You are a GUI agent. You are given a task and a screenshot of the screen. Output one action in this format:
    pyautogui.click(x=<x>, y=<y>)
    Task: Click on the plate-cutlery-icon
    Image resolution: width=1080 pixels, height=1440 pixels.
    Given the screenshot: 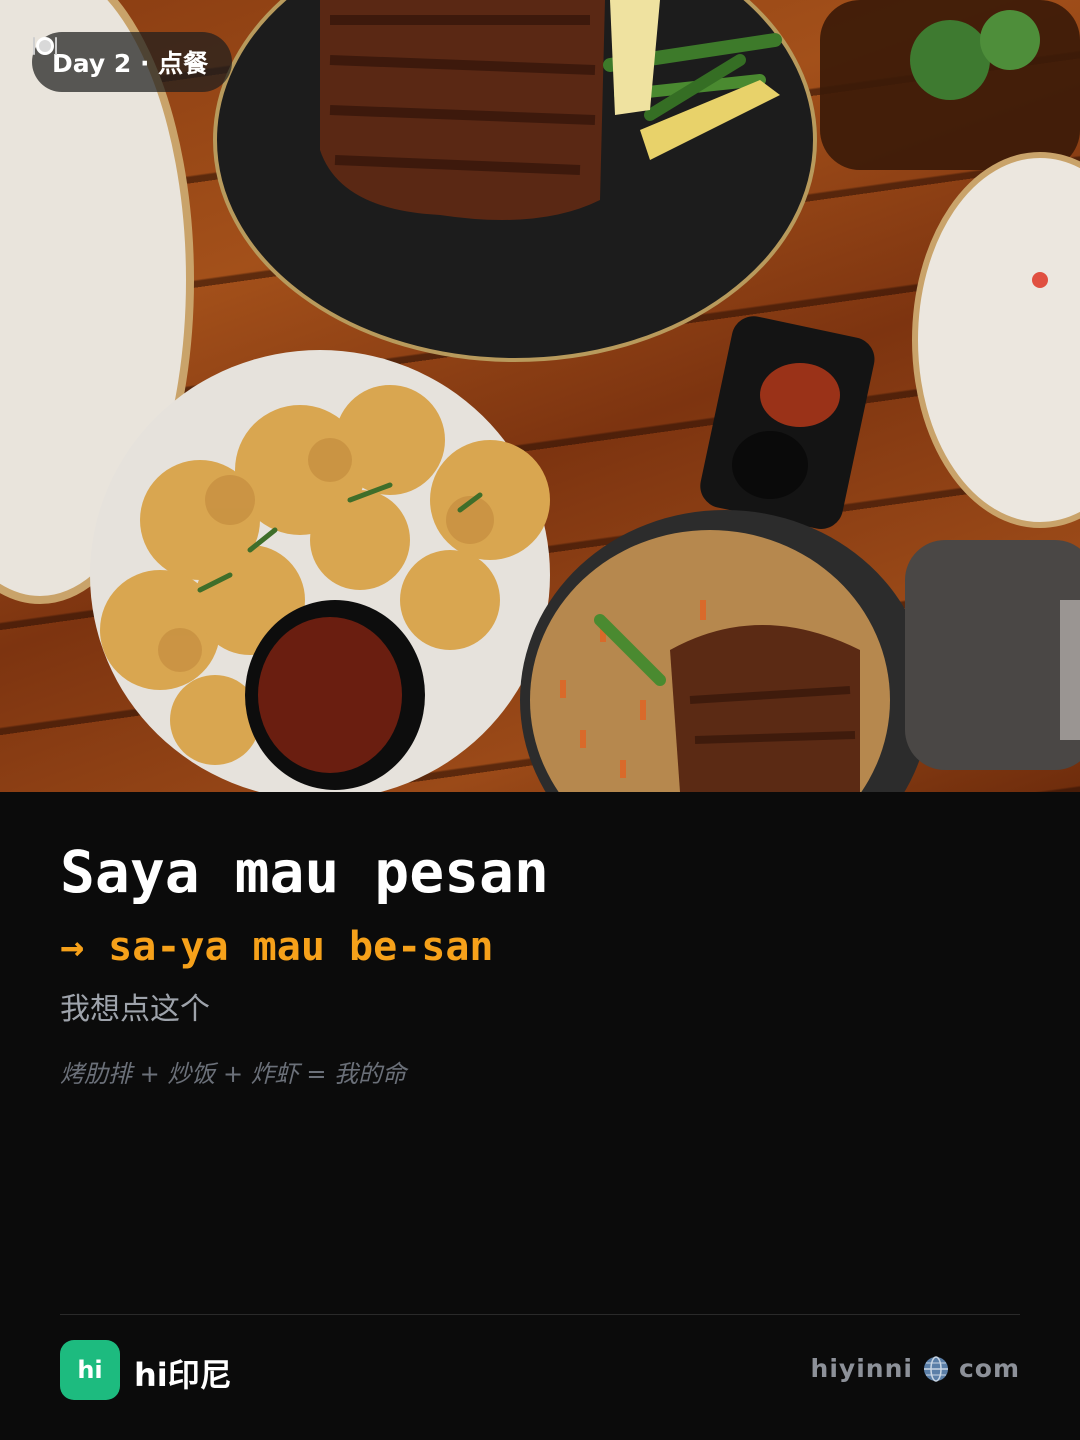 What is the action you would take?
    pyautogui.click(x=45, y=46)
    